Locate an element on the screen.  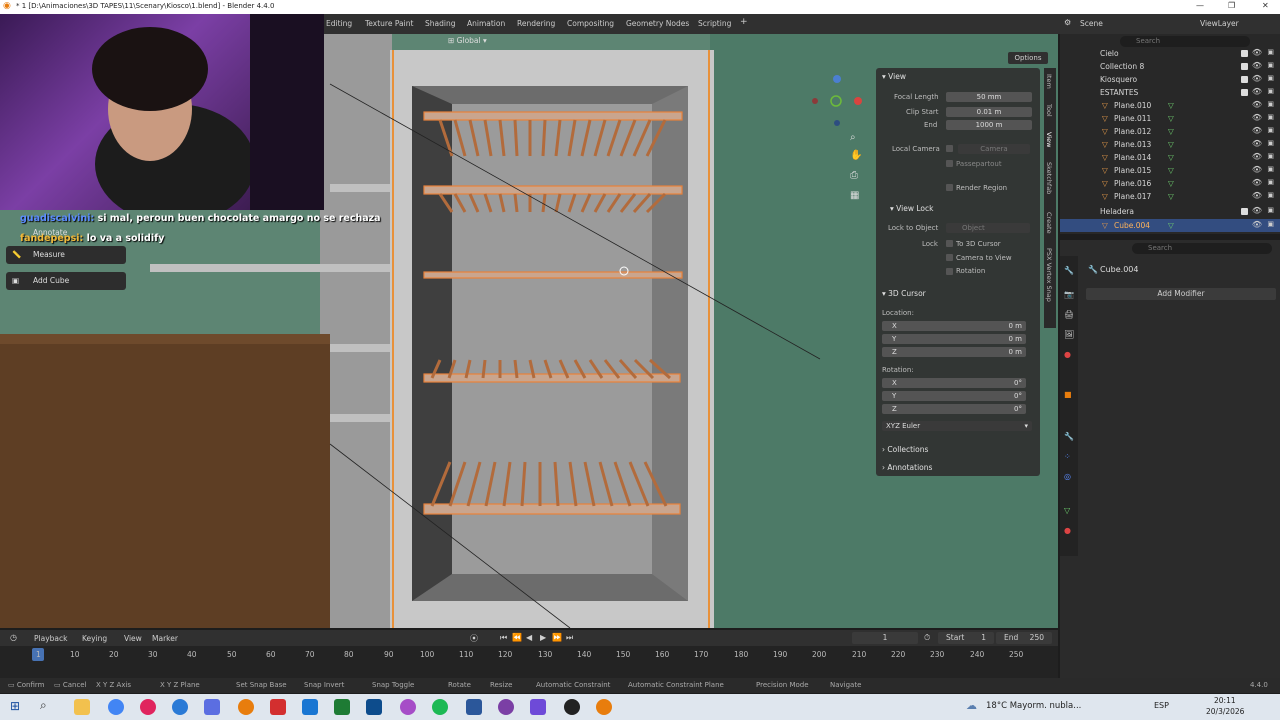
tab-item: Item is located at coordinates (1049, 81).